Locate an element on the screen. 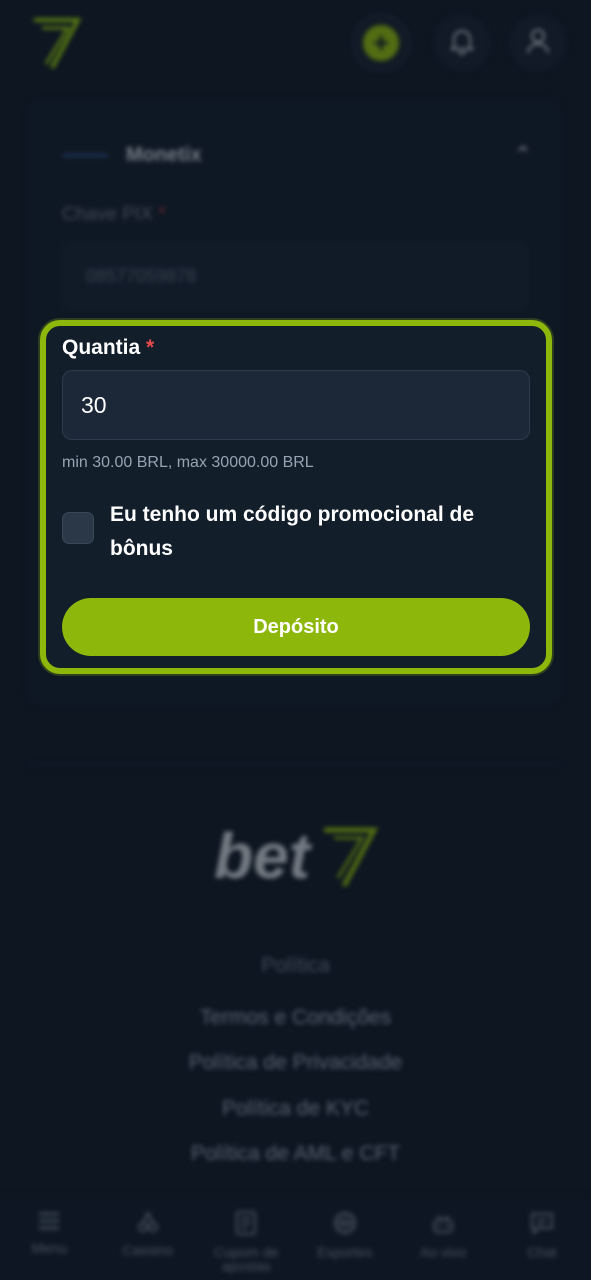 The height and width of the screenshot is (1280, 591). bell-icon is located at coordinates (462, 43).